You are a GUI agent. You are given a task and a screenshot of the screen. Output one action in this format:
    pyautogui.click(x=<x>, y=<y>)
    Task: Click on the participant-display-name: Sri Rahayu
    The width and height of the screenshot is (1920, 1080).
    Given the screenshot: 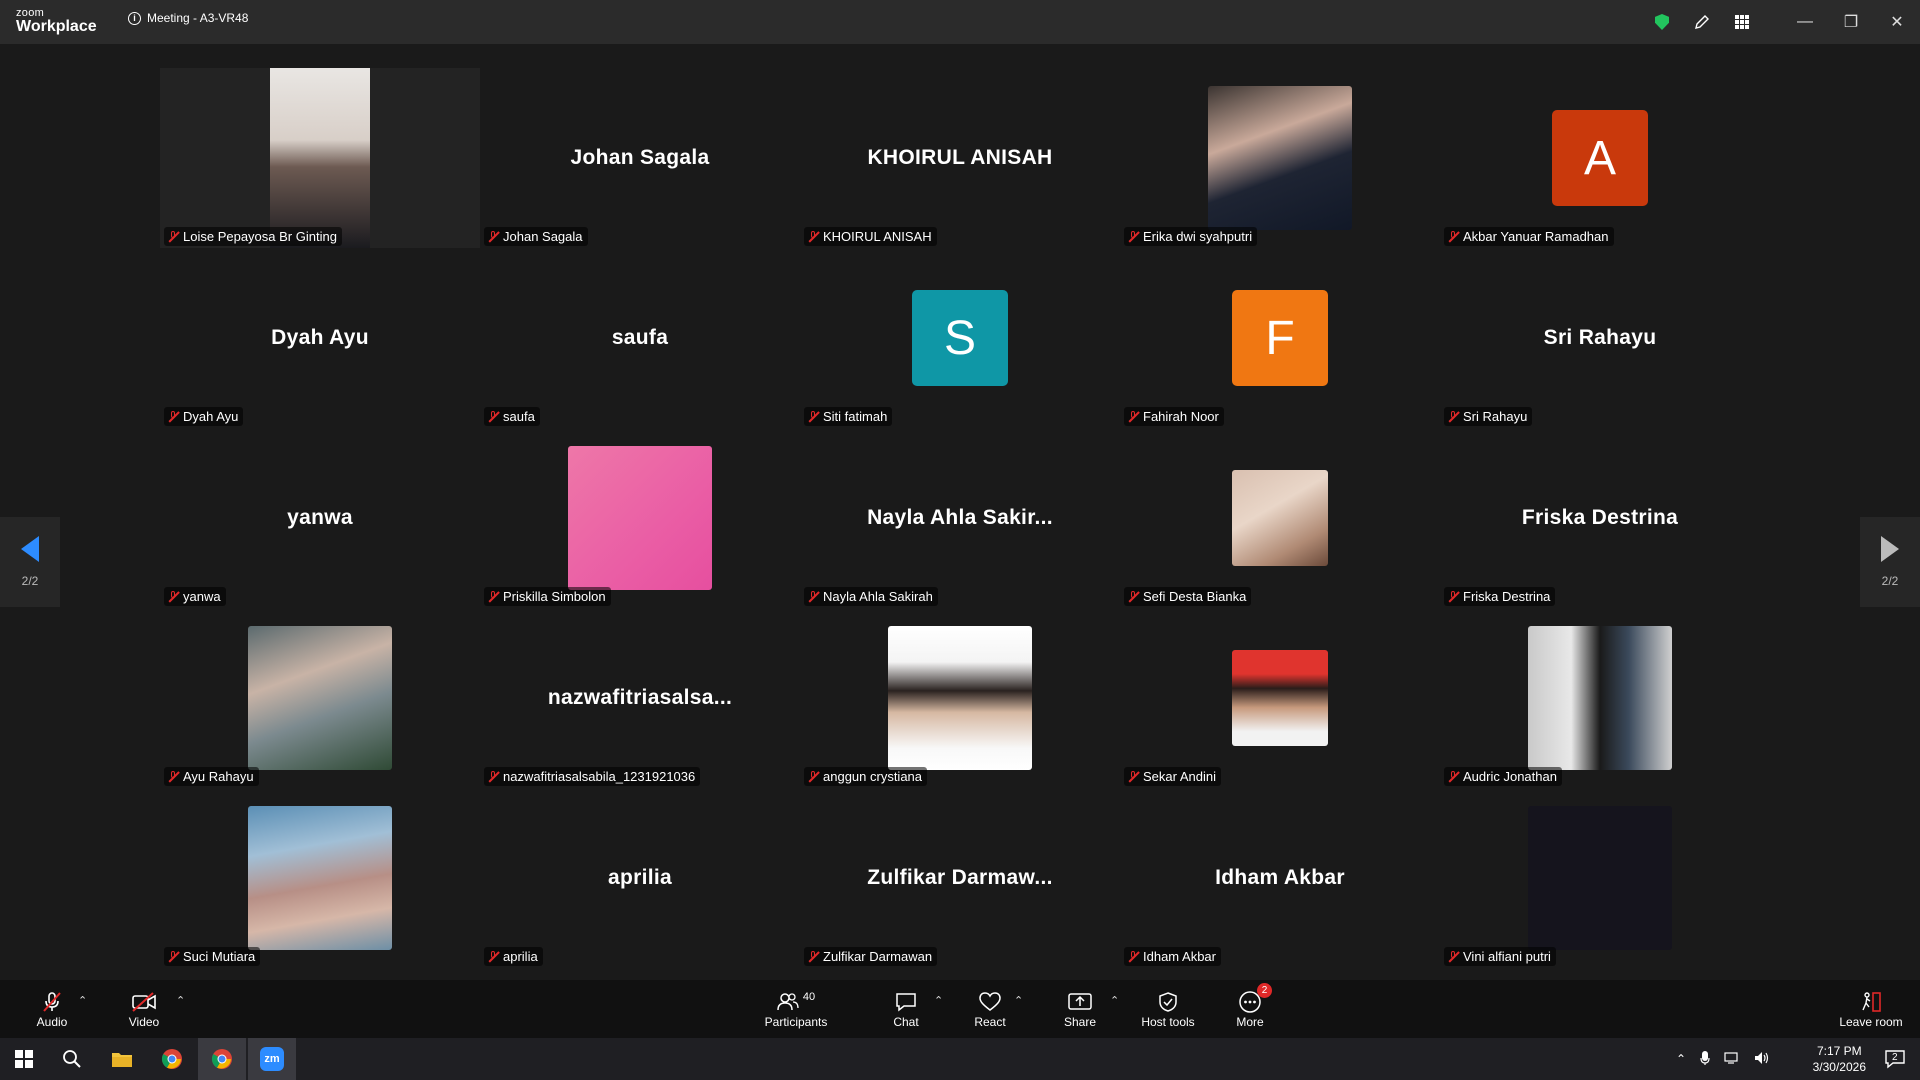 What is the action you would take?
    pyautogui.click(x=1600, y=337)
    